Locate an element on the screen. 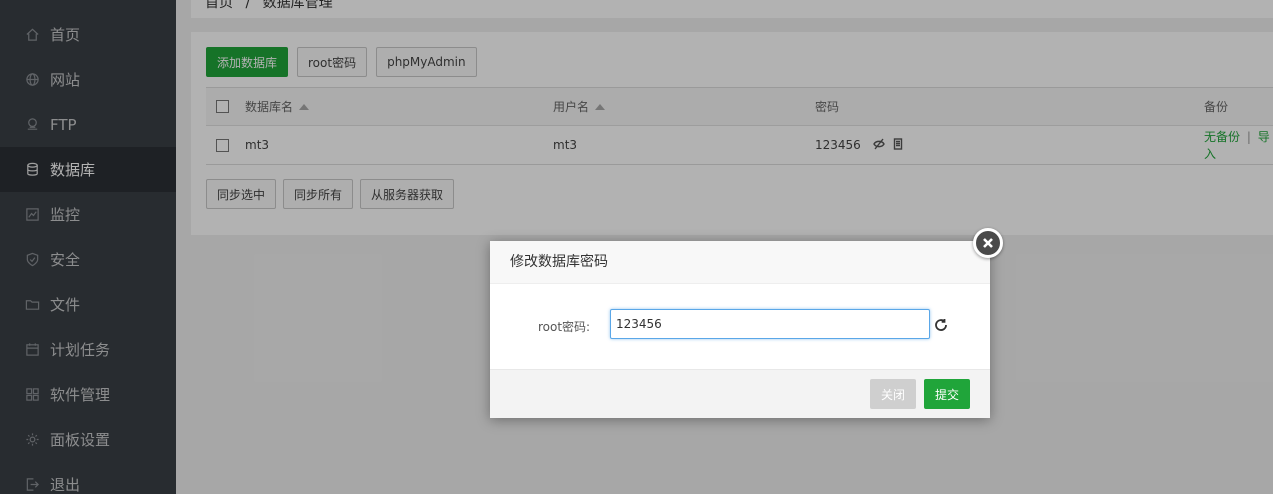 This screenshot has height=494, width=1273. dialog-footer: 关闭 提交 is located at coordinates (740, 393).